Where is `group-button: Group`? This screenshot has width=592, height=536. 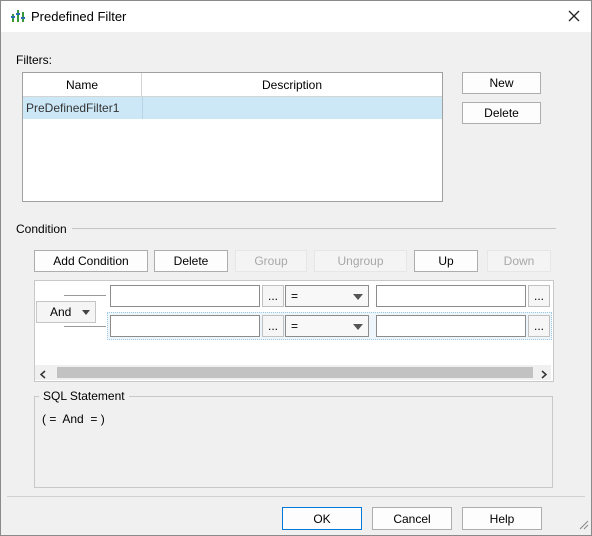
group-button: Group is located at coordinates (271, 261).